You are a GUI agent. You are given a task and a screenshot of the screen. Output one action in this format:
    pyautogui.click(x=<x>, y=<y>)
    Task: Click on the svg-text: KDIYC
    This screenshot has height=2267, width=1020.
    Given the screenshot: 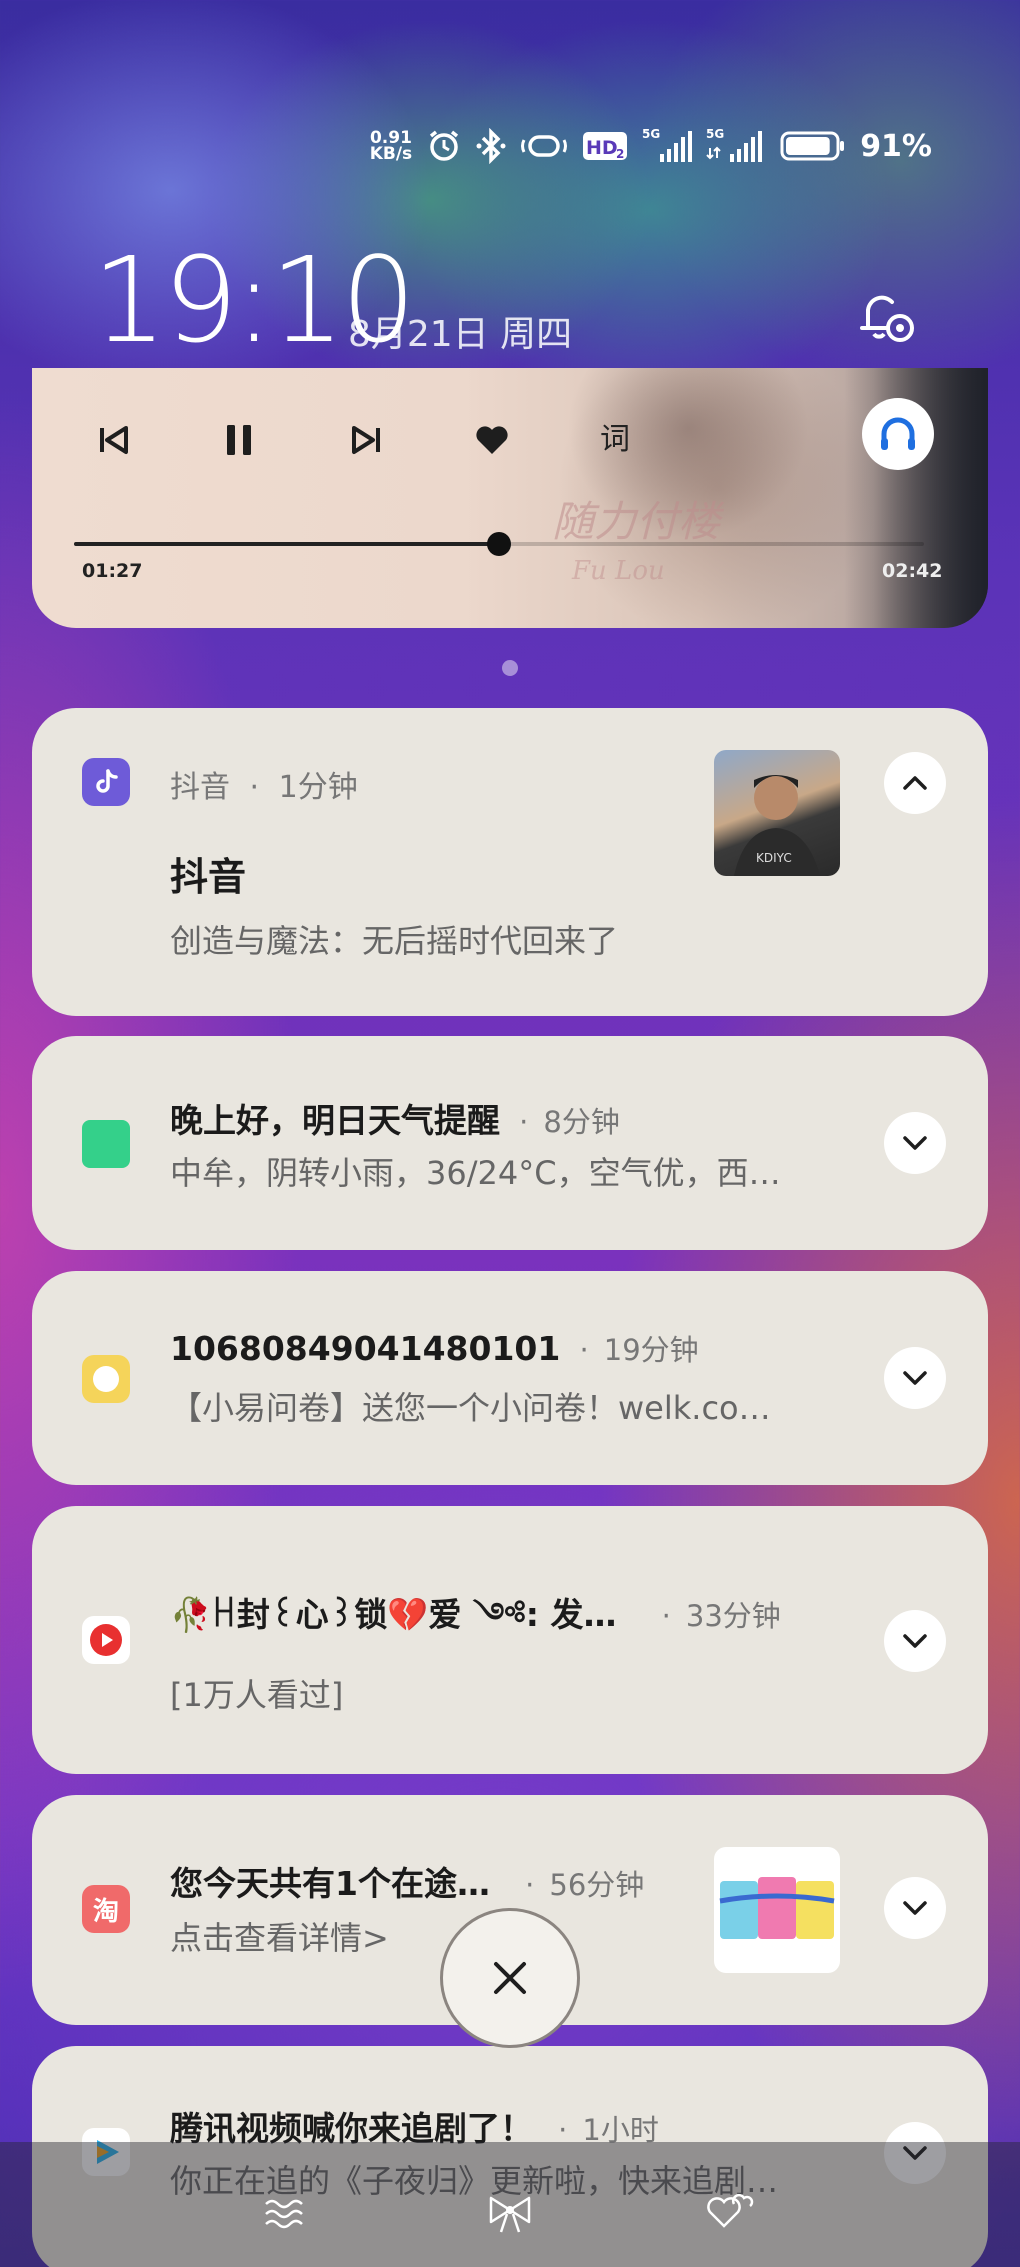 What is the action you would take?
    pyautogui.click(x=774, y=858)
    